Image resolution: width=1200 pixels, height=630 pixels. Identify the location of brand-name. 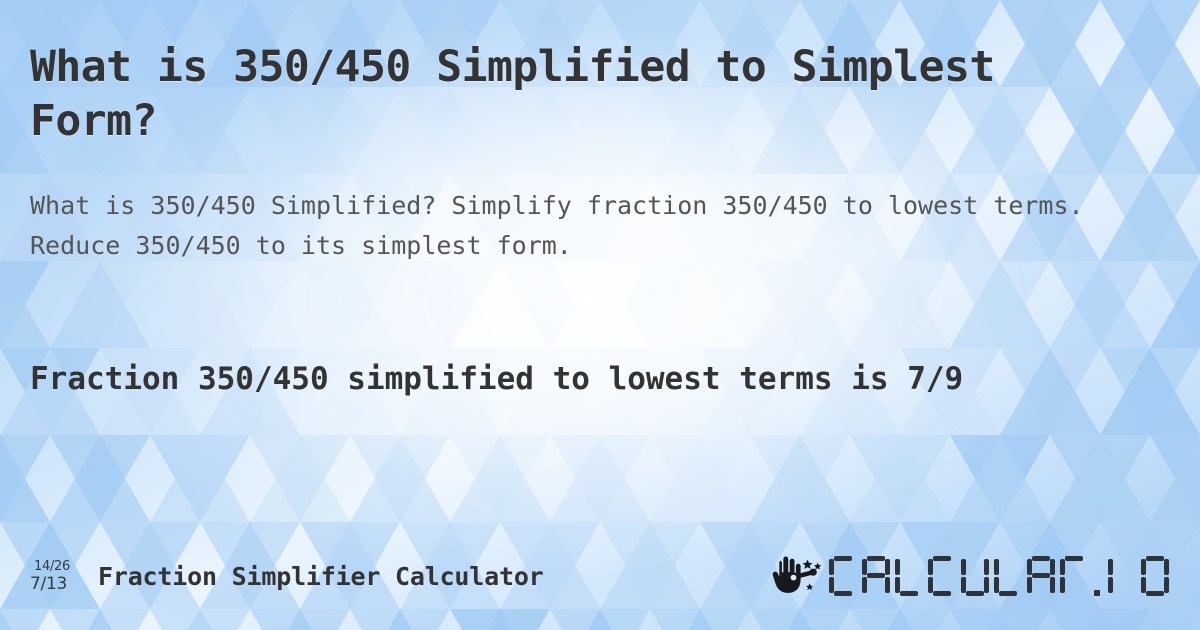
(1001, 576).